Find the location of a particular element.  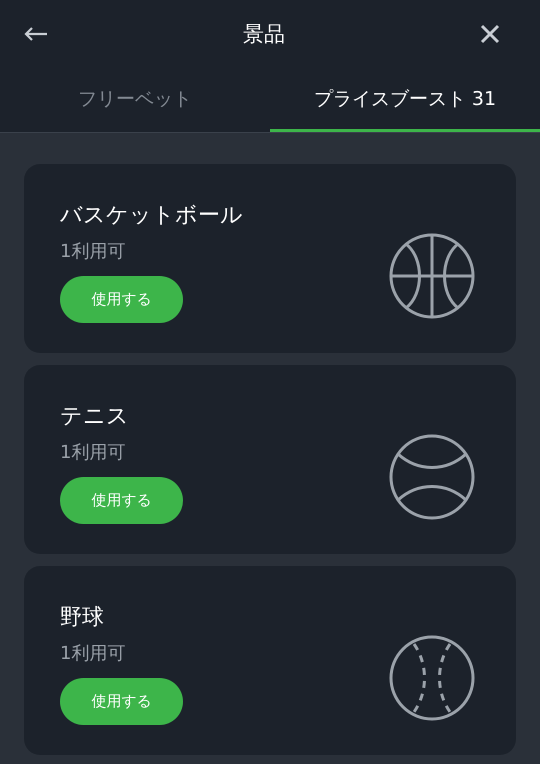

page-title: 景品 is located at coordinates (264, 34).